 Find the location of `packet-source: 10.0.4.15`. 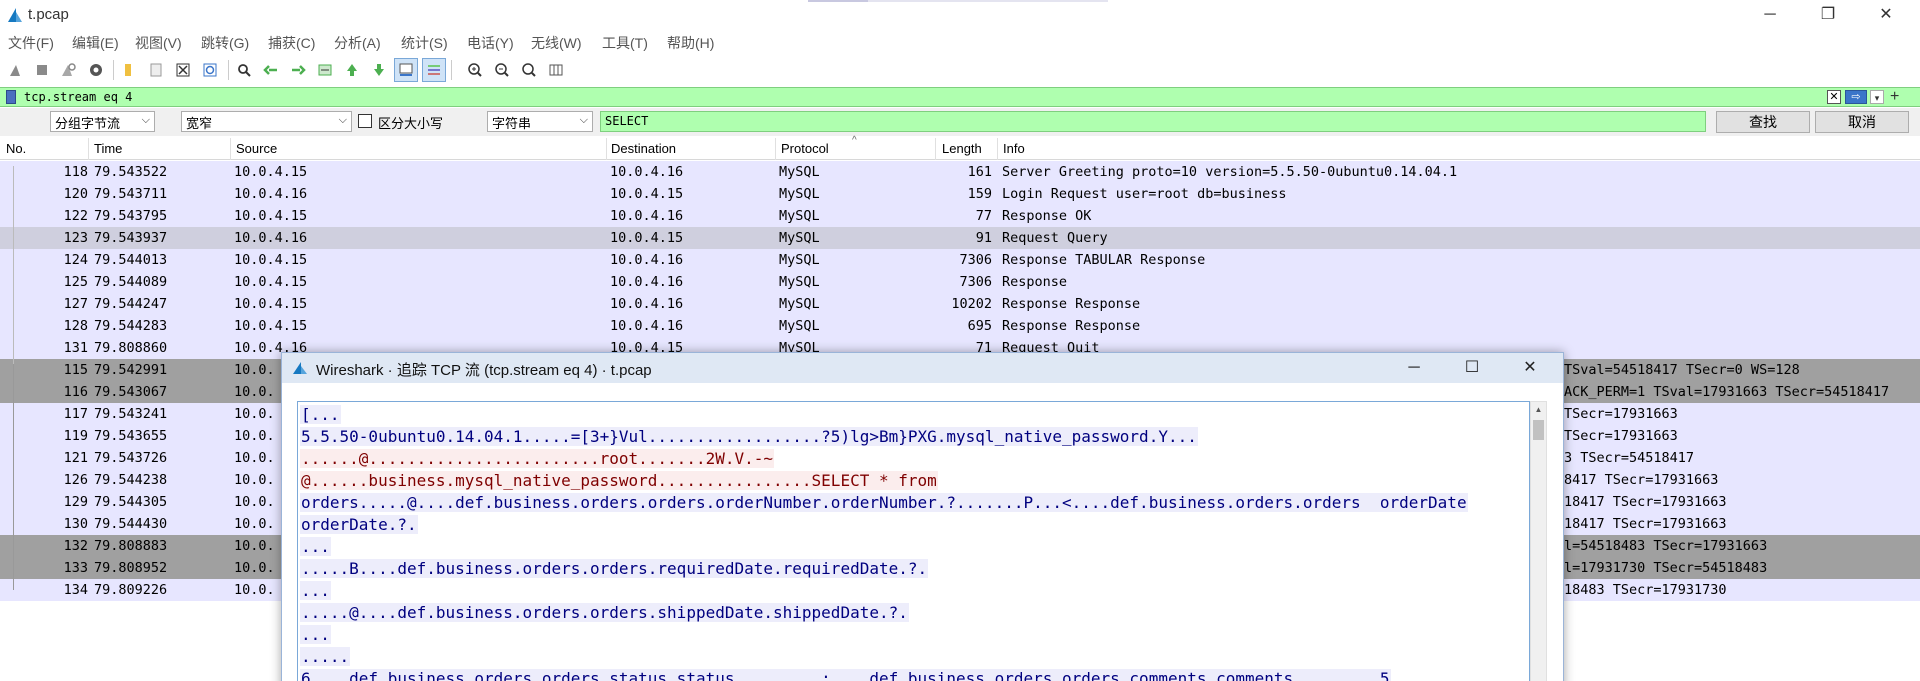

packet-source: 10.0.4.15 is located at coordinates (271, 304).